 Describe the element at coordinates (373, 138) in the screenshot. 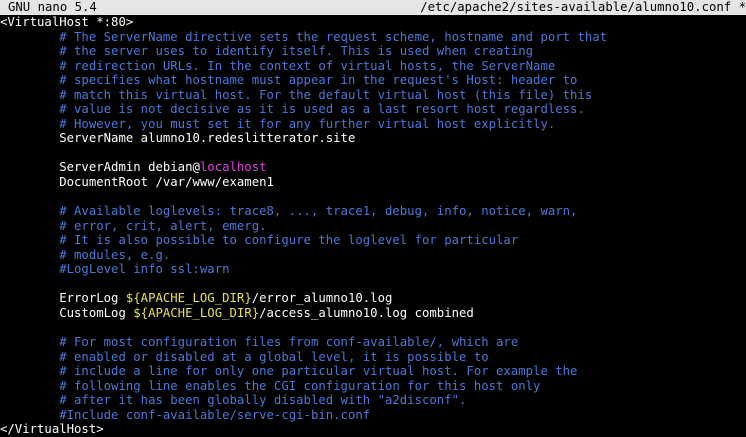

I see `editor-line: ServerName alumno10.redeslitterator.site` at that location.